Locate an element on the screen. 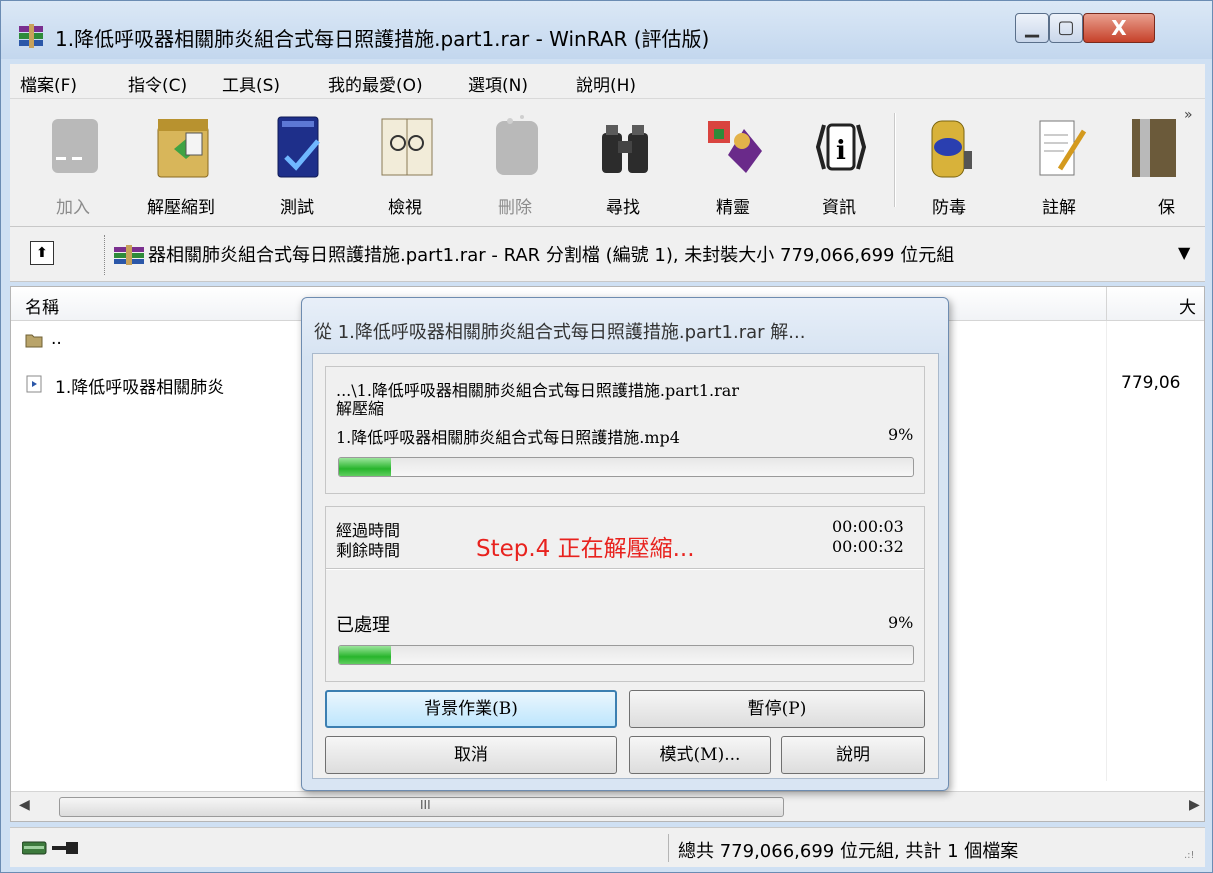 Image resolution: width=1213 pixels, height=873 pixels. file-row-size: 779,06 is located at coordinates (1151, 383).